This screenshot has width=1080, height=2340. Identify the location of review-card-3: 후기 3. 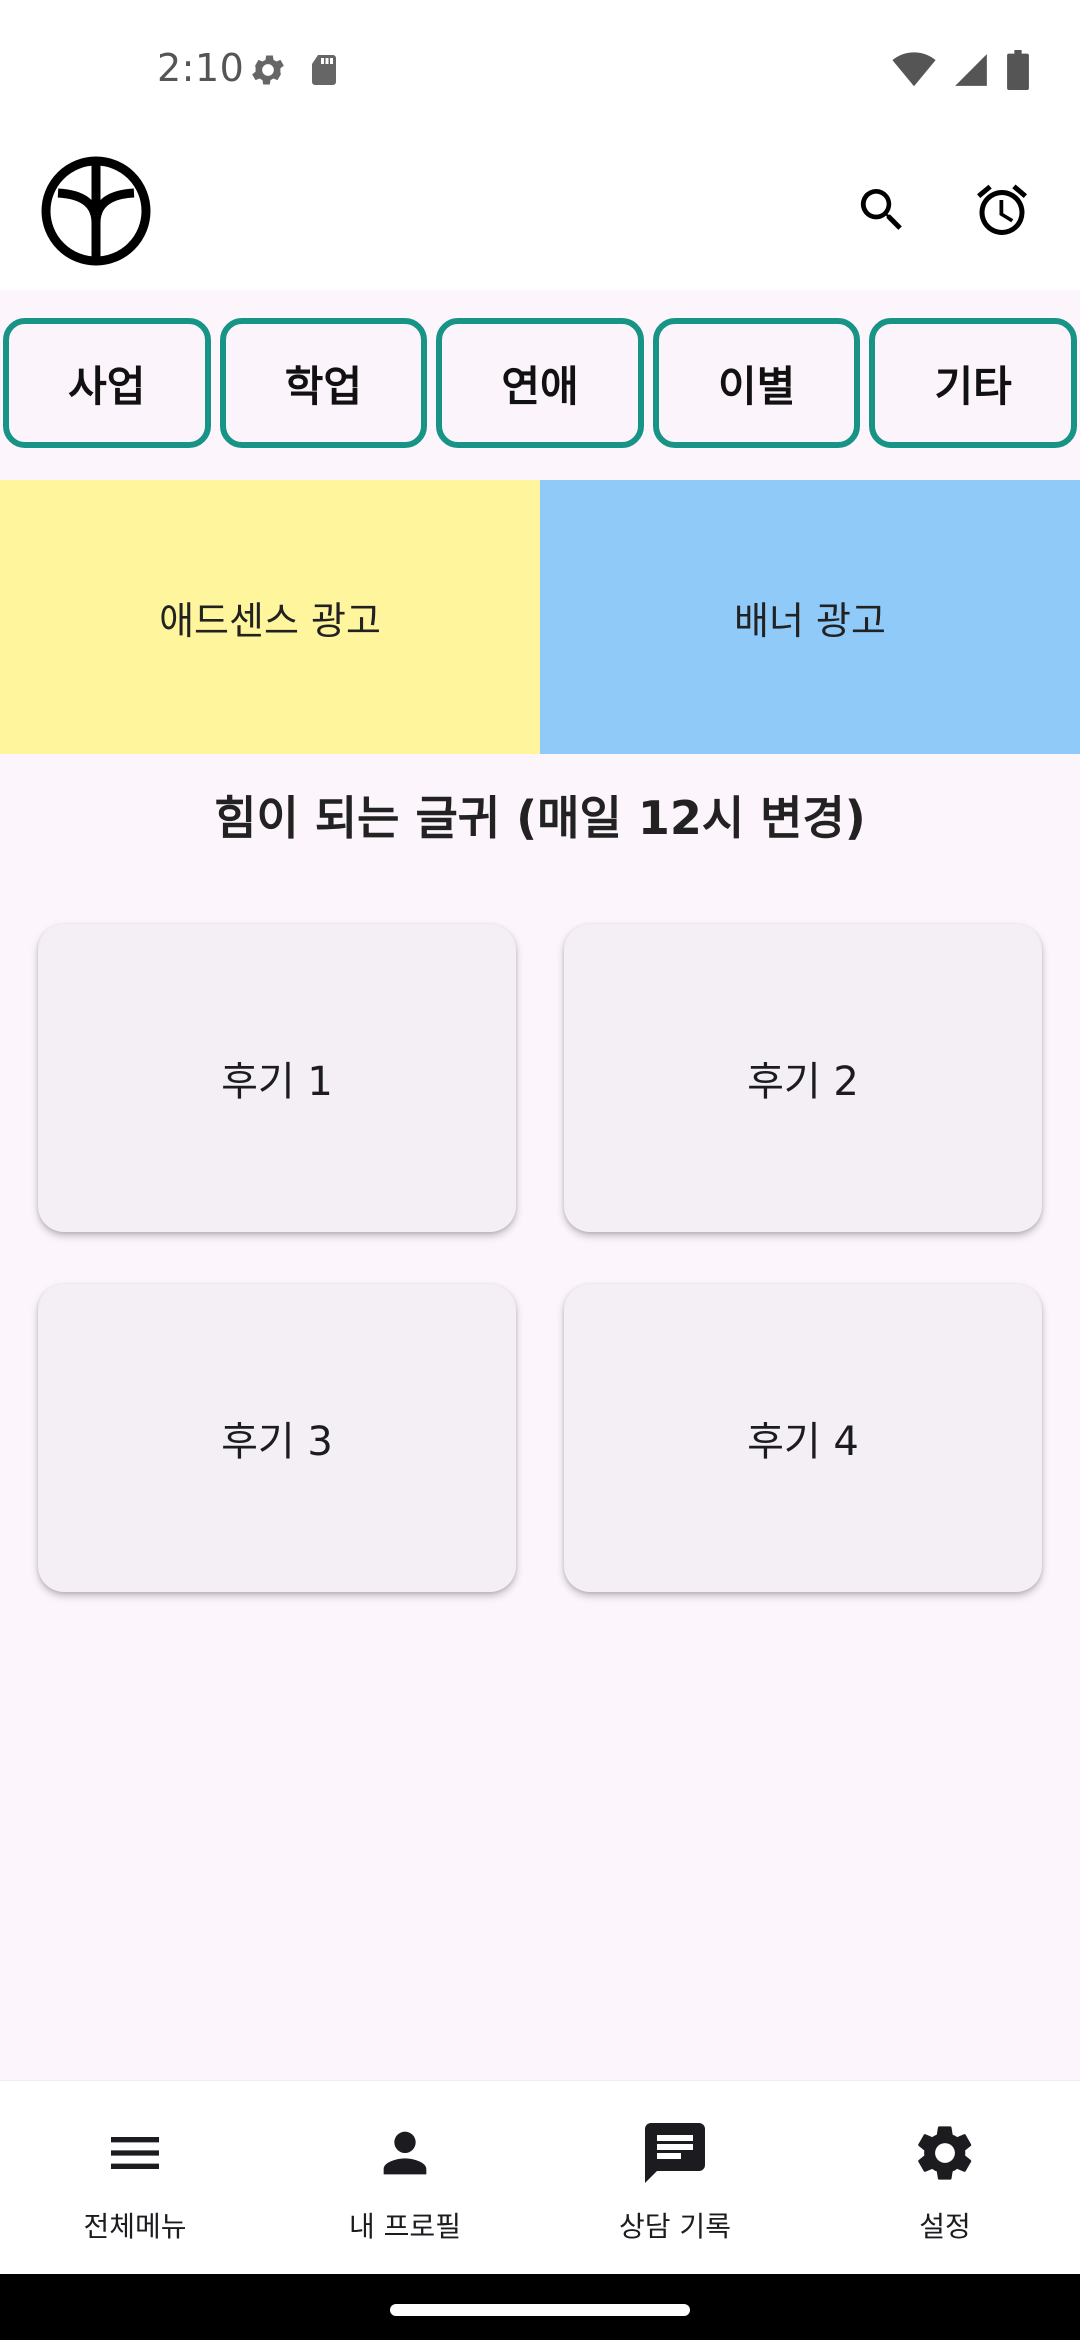
(277, 1438).